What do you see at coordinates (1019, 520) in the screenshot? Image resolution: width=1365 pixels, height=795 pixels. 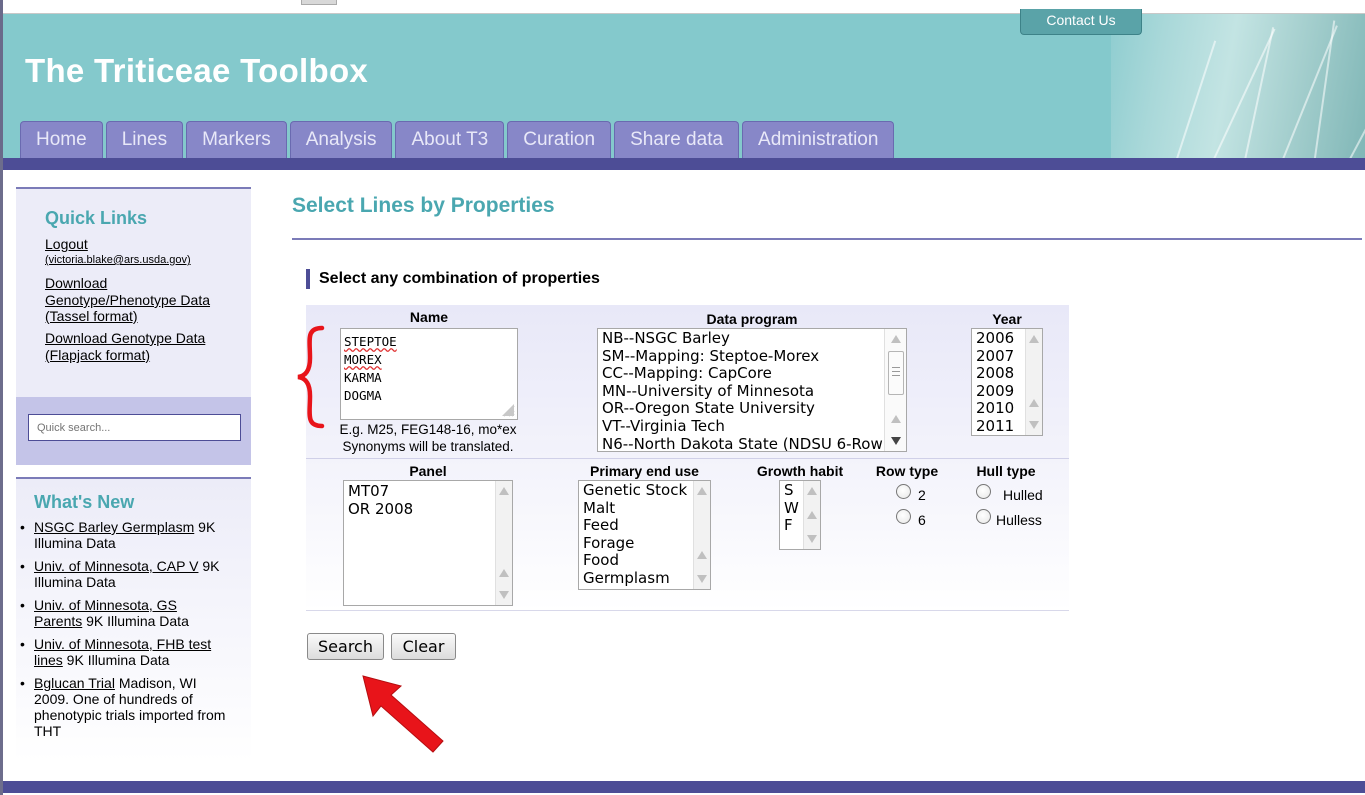 I see `hulless-label: Hulless` at bounding box center [1019, 520].